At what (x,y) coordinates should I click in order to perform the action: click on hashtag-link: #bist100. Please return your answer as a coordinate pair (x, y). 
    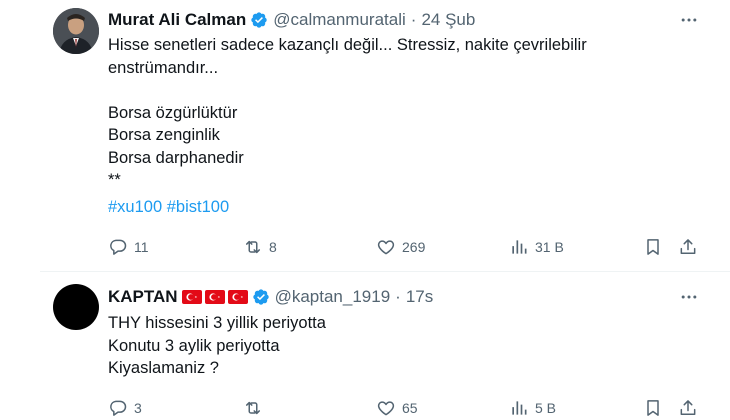
    Looking at the image, I should click on (198, 207).